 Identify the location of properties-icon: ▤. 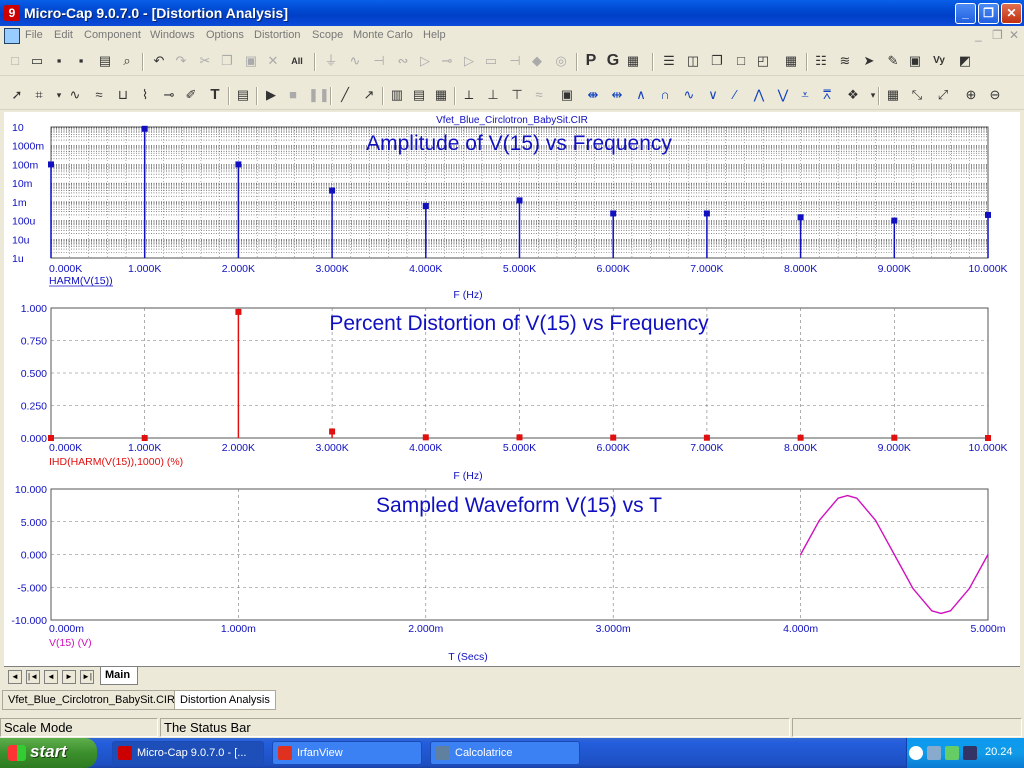
(243, 95).